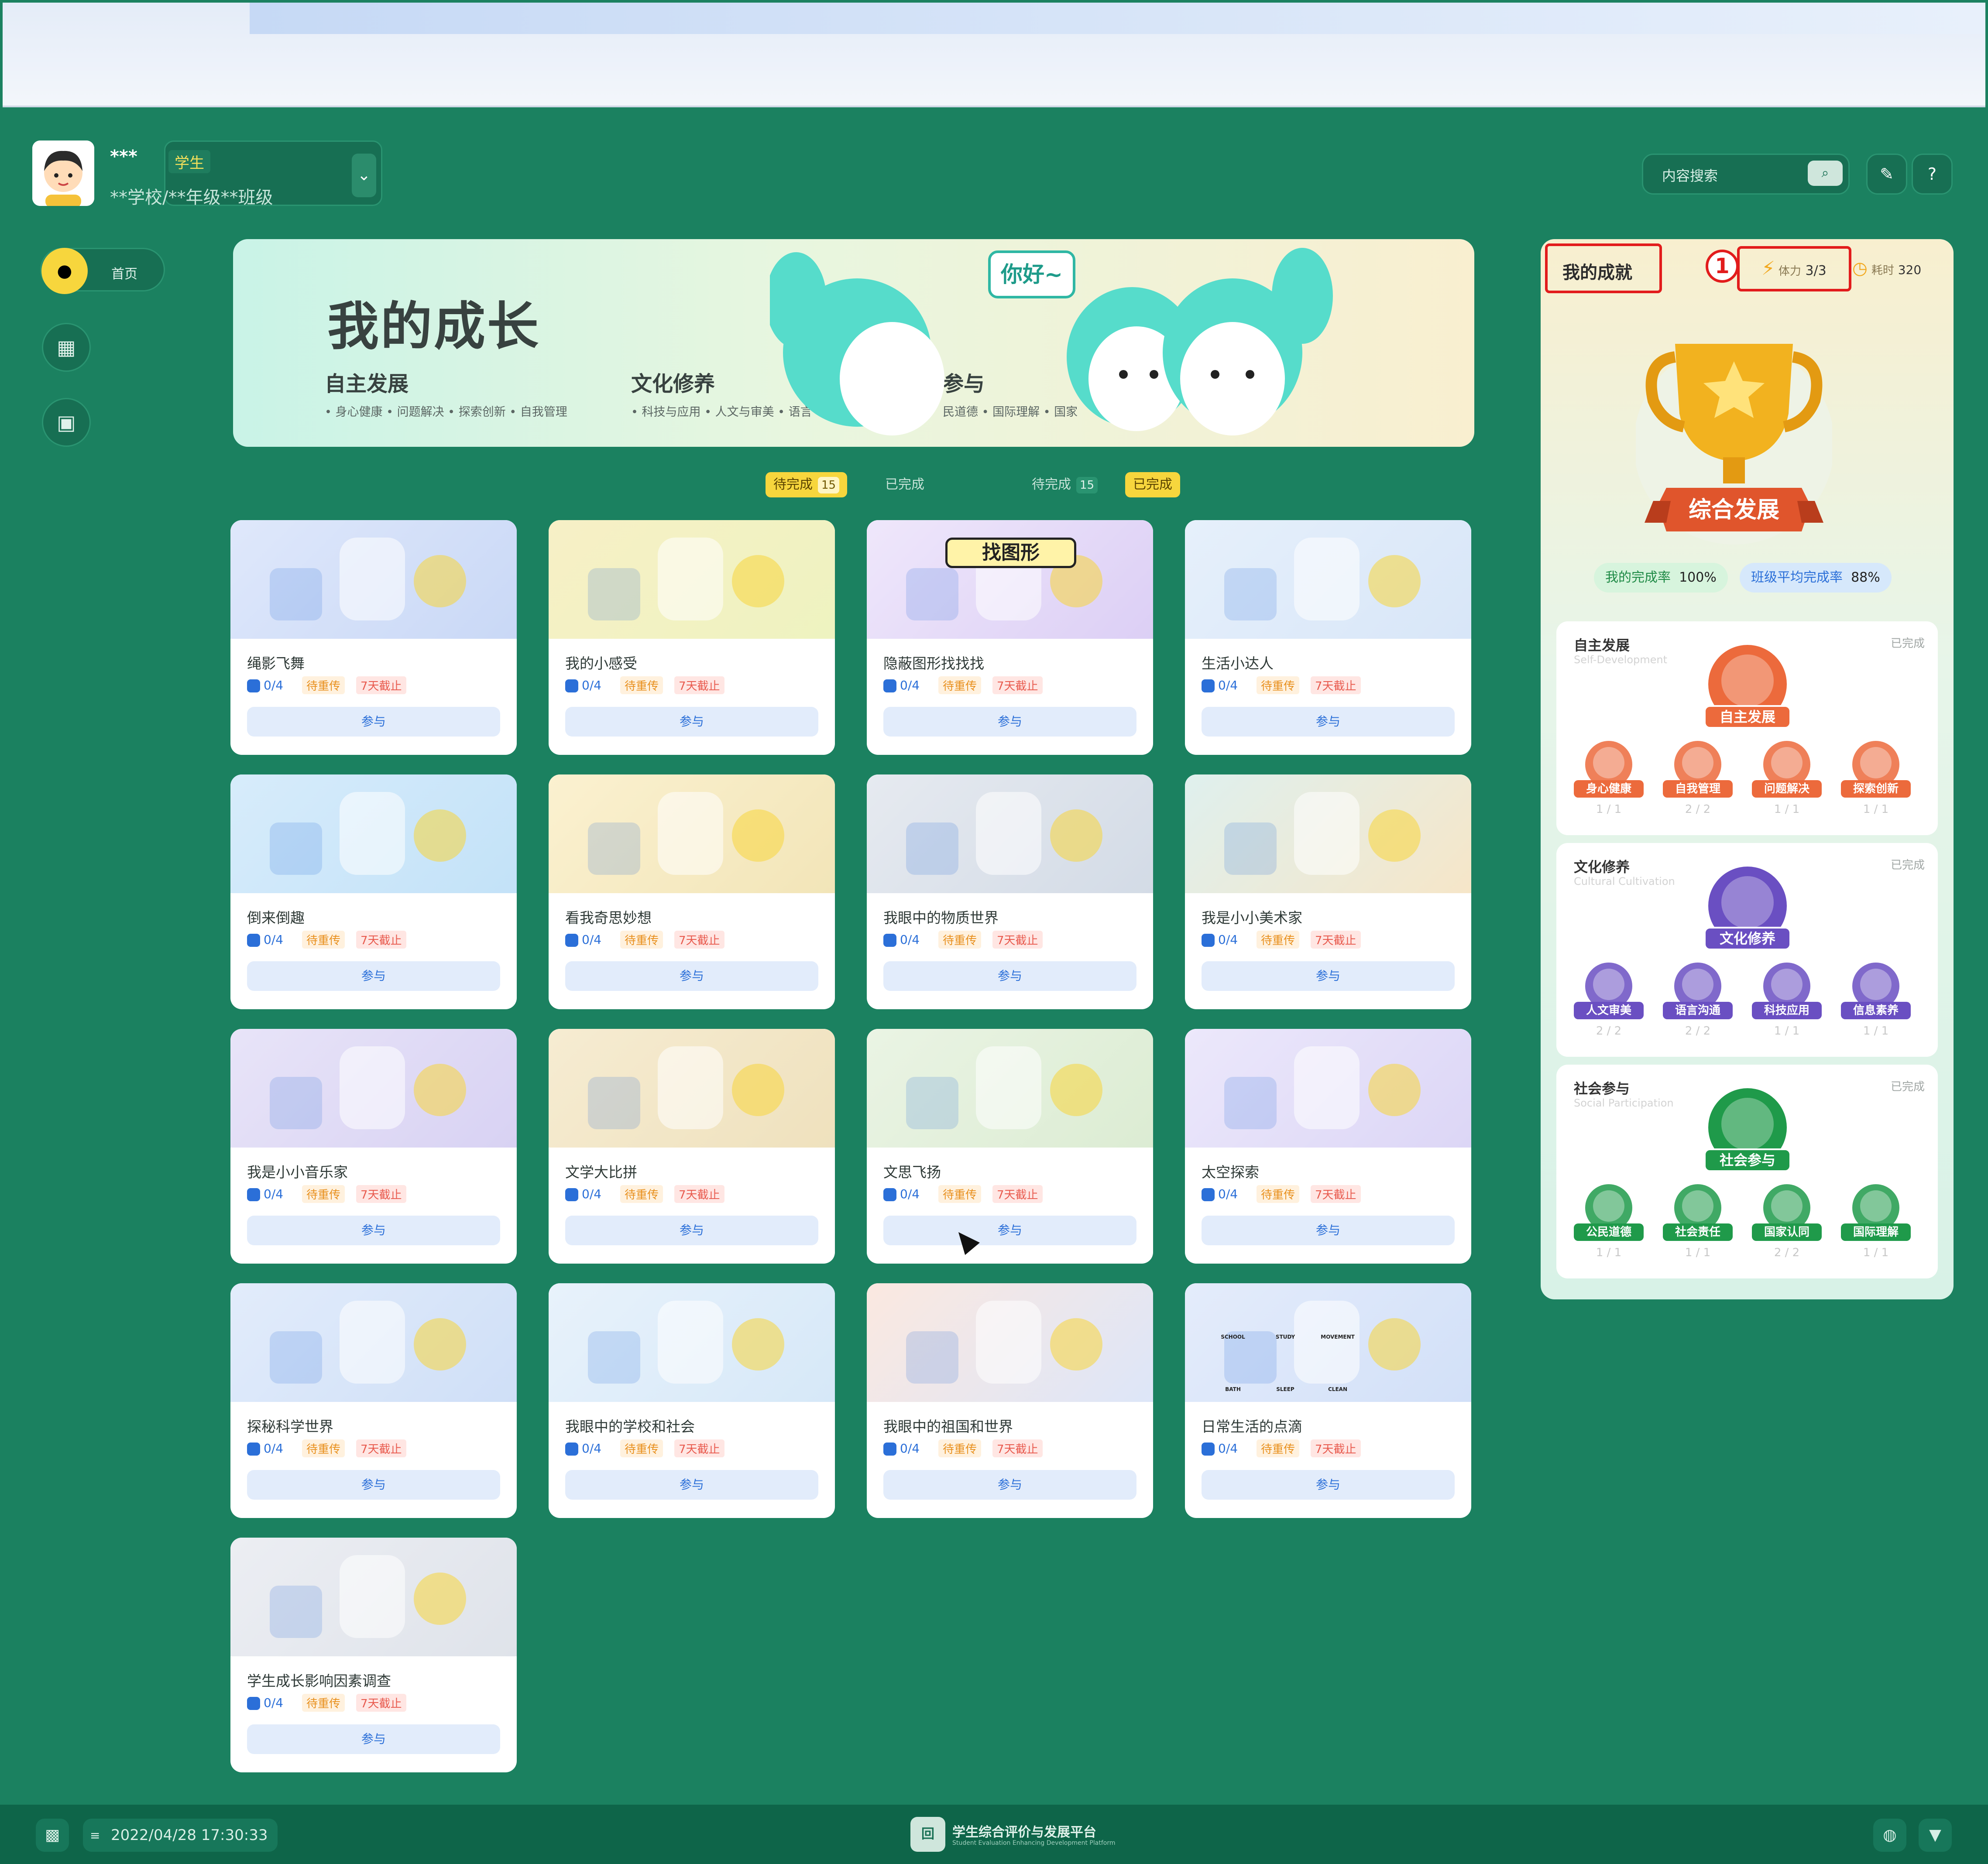  What do you see at coordinates (692, 891) in the screenshot?
I see `task-card: 看我奇思妙想 0/4 待重传 7天截止 参与` at bounding box center [692, 891].